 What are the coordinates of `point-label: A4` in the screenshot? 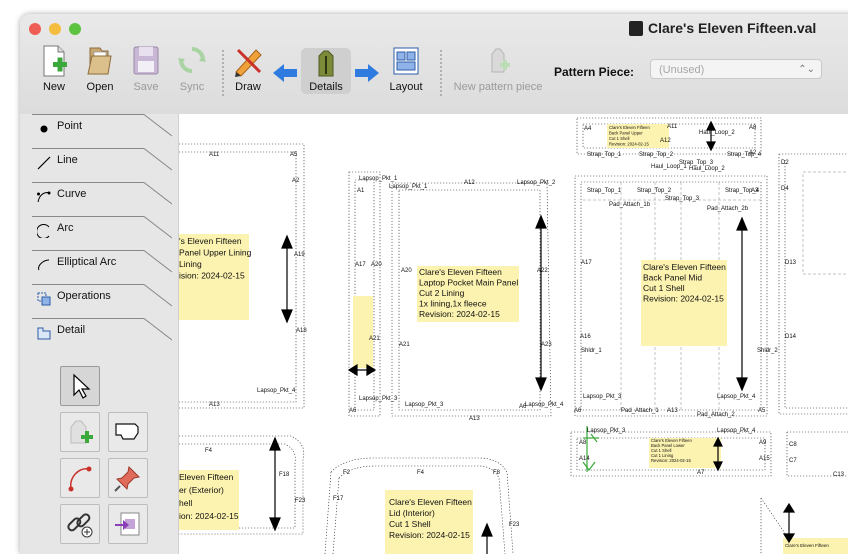 It's located at (588, 129).